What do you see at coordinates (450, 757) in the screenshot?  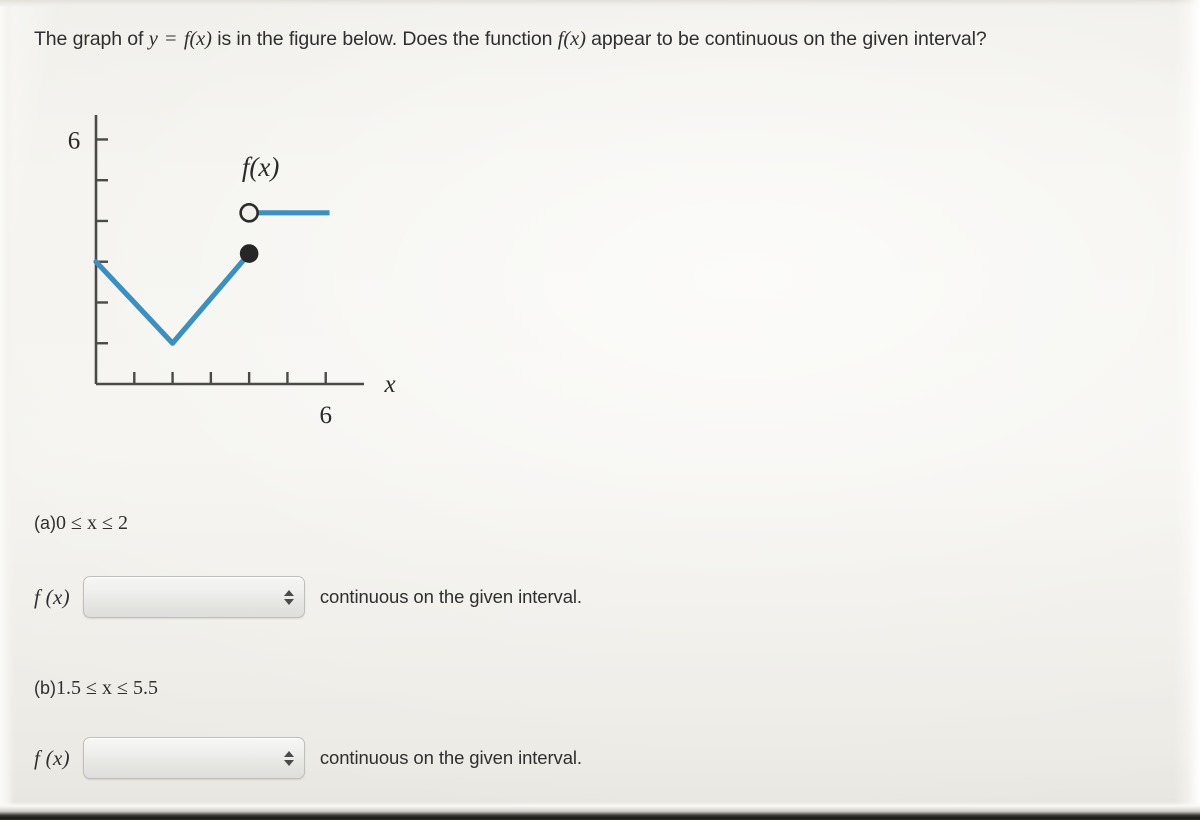 I see `part-b-suffix-text: continuous on the given interval.` at bounding box center [450, 757].